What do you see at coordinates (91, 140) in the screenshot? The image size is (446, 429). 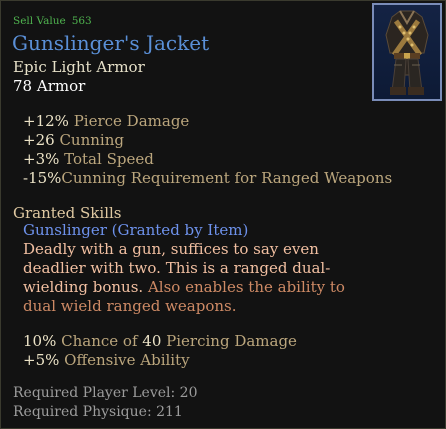 I see `stat-label: Cunning` at bounding box center [91, 140].